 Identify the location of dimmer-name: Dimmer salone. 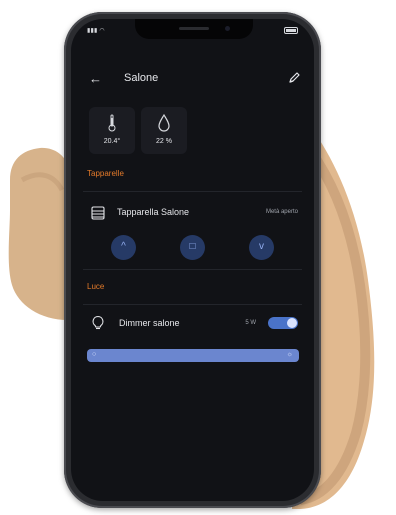
(149, 323).